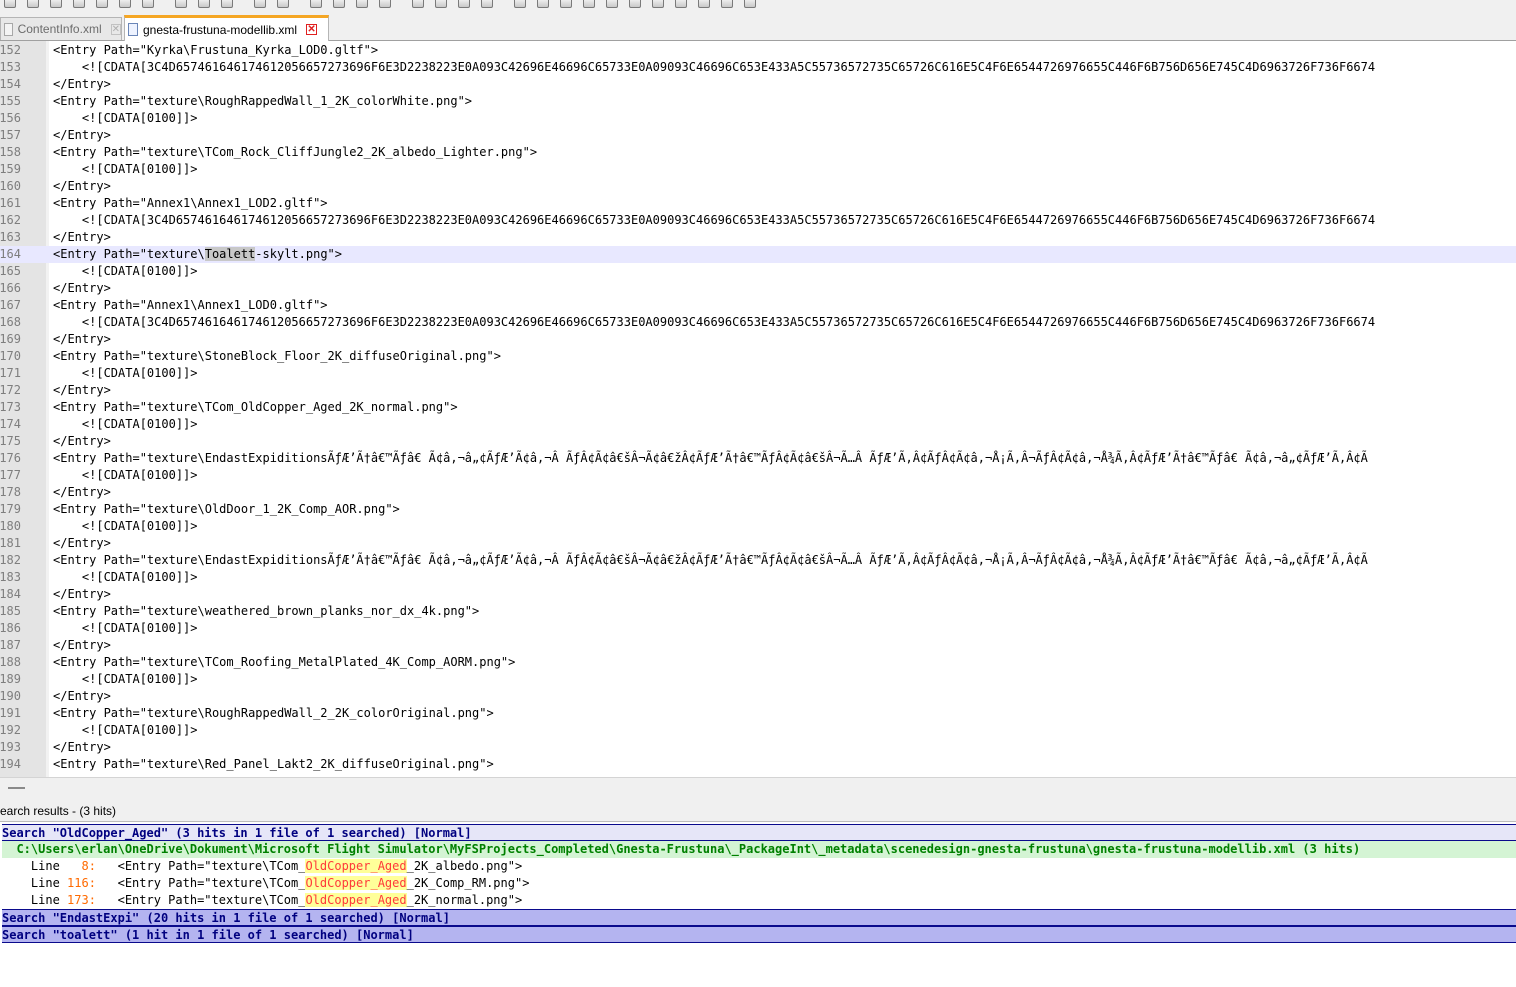 The width and height of the screenshot is (1516, 987). What do you see at coordinates (464, 4) in the screenshot?
I see `word-wrap-icon` at bounding box center [464, 4].